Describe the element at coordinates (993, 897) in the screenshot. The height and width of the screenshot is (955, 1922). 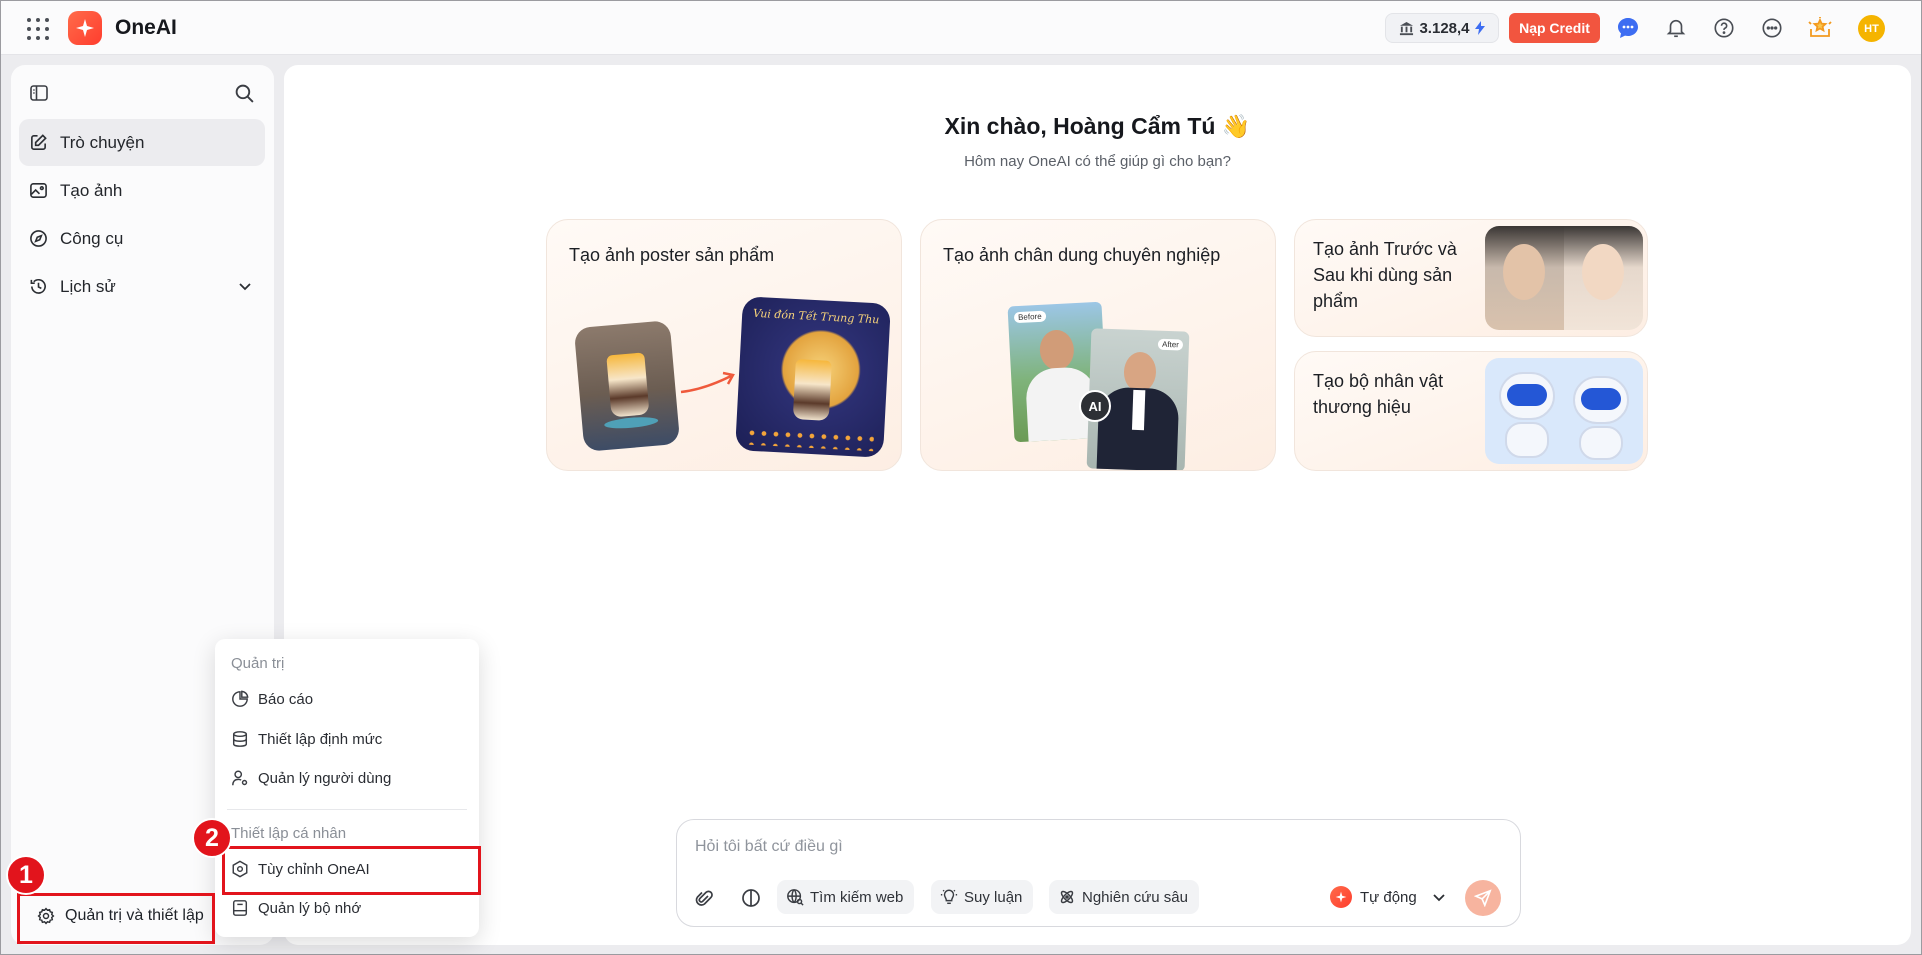
I see `chip-label: Suy luận` at that location.